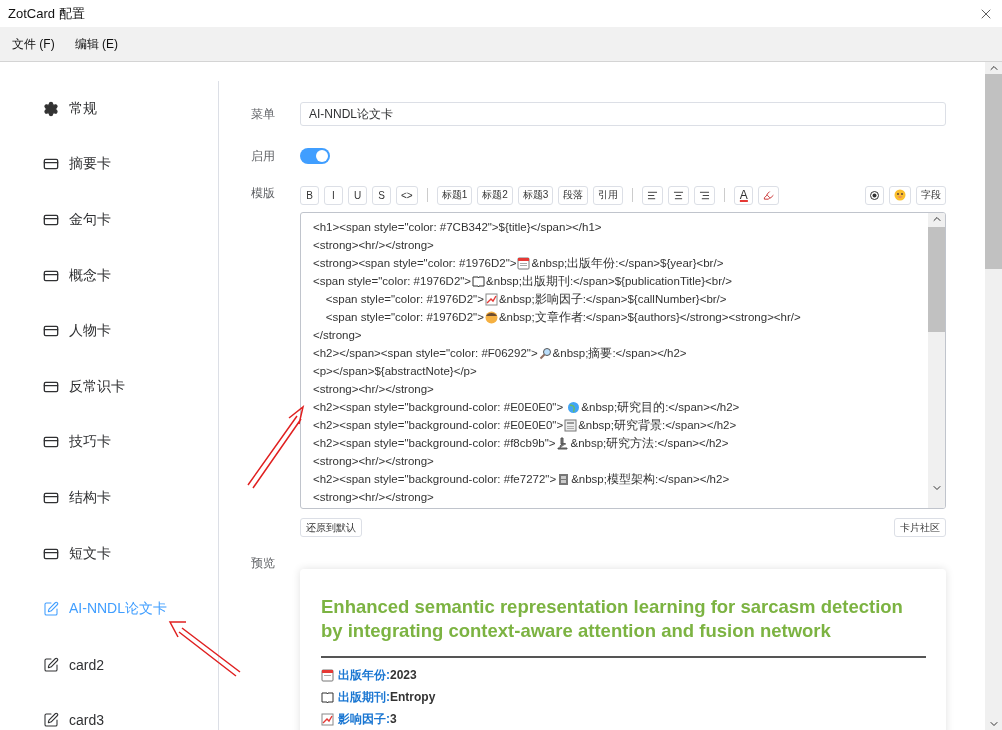 The width and height of the screenshot is (1002, 730). Describe the element at coordinates (649, 443) in the screenshot. I see `code-text: &nbsp;研究方法:</span></h2>` at that location.